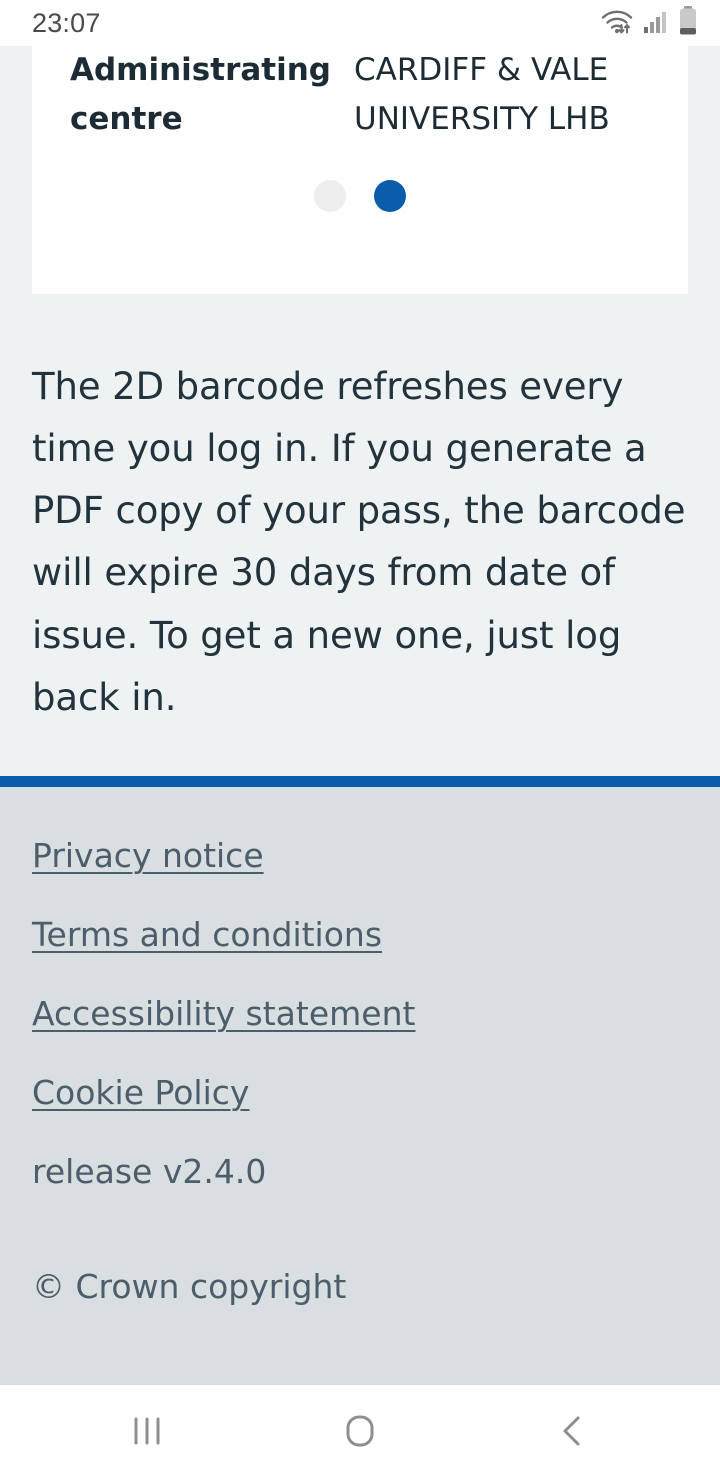  I want to click on footer-link-privacy-notice: Privacy notice, so click(148, 855).